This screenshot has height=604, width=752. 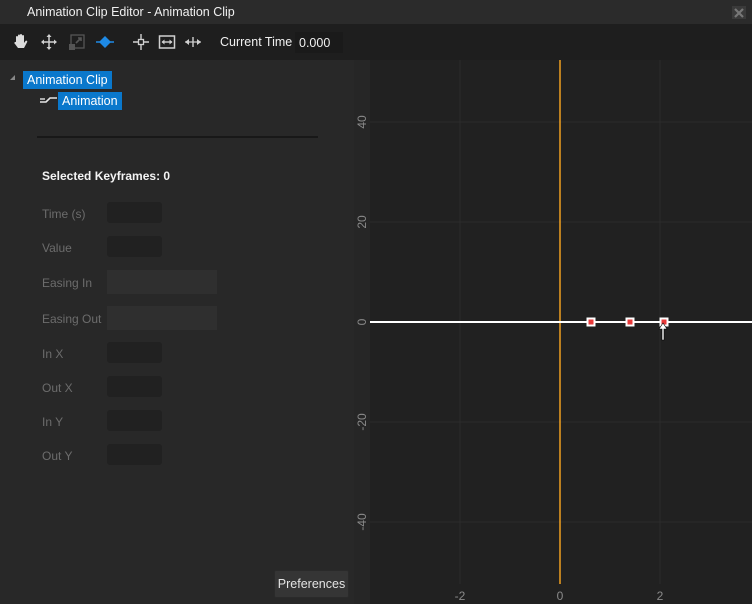 What do you see at coordinates (134, 352) in the screenshot?
I see `in-x-field` at bounding box center [134, 352].